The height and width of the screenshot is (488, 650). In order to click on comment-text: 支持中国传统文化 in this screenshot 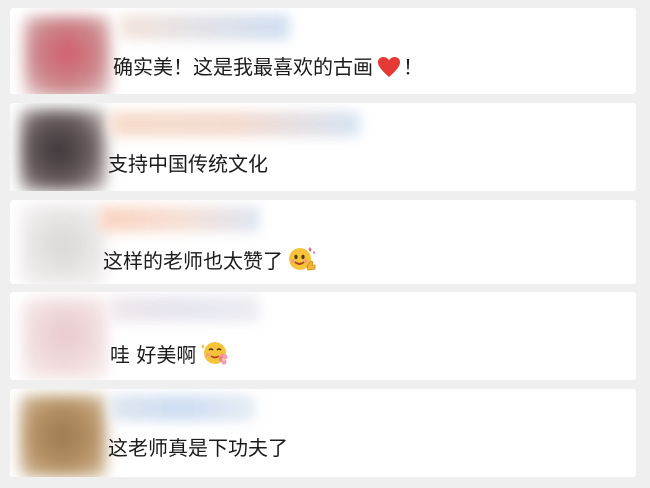, I will do `click(188, 164)`.